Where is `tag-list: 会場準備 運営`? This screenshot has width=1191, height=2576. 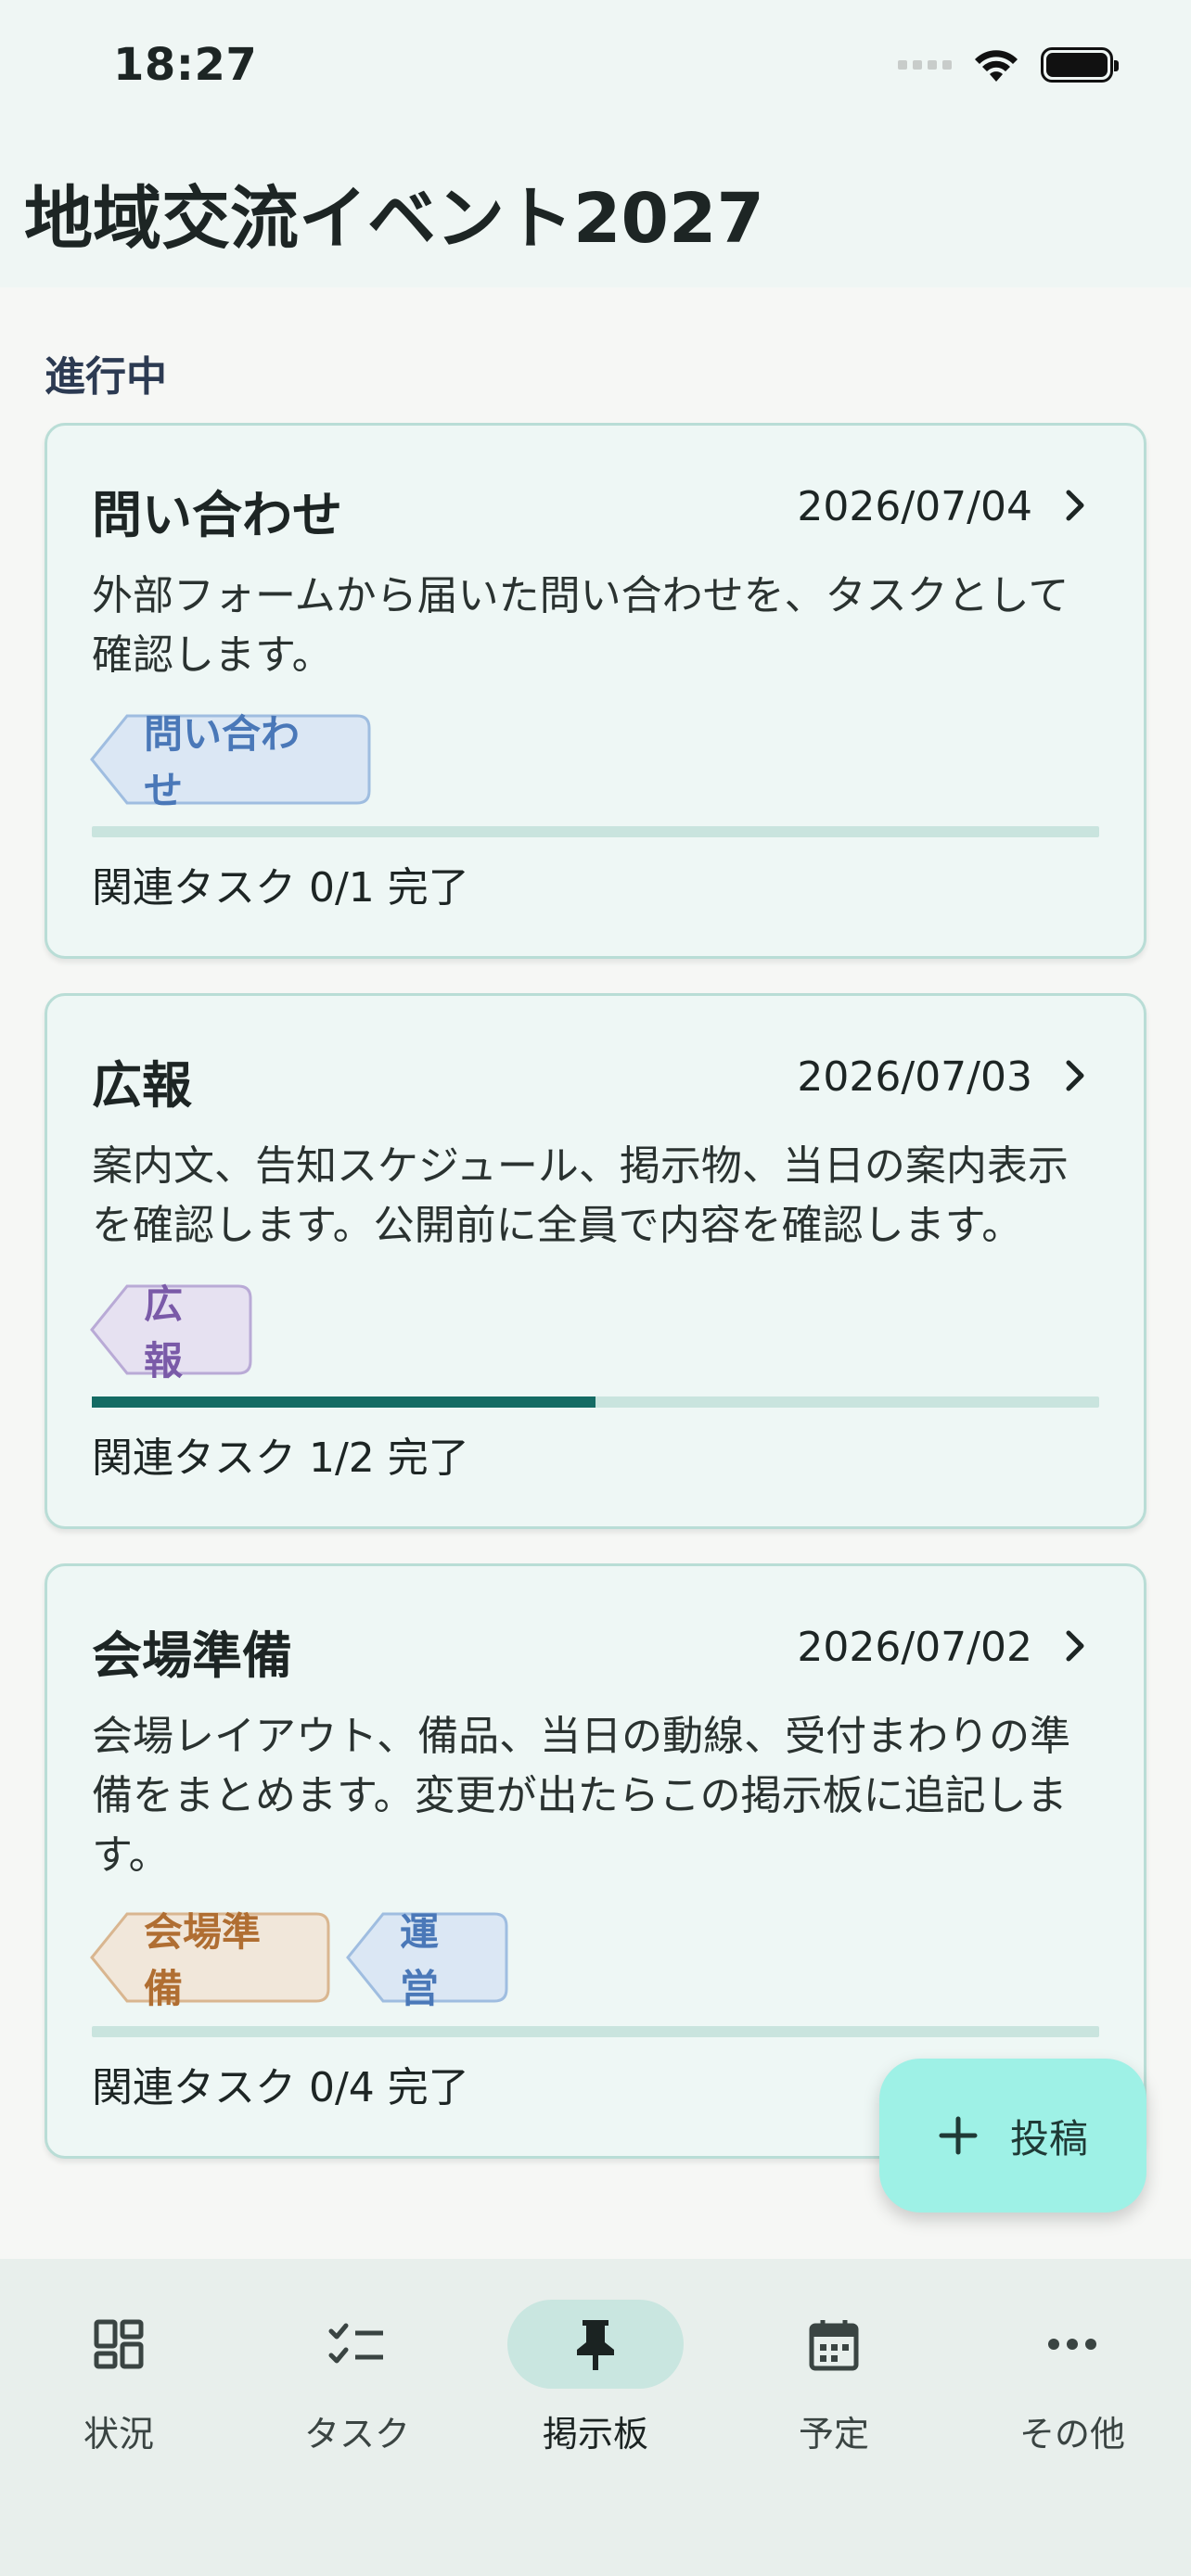 tag-list: 会場準備 運営 is located at coordinates (299, 1960).